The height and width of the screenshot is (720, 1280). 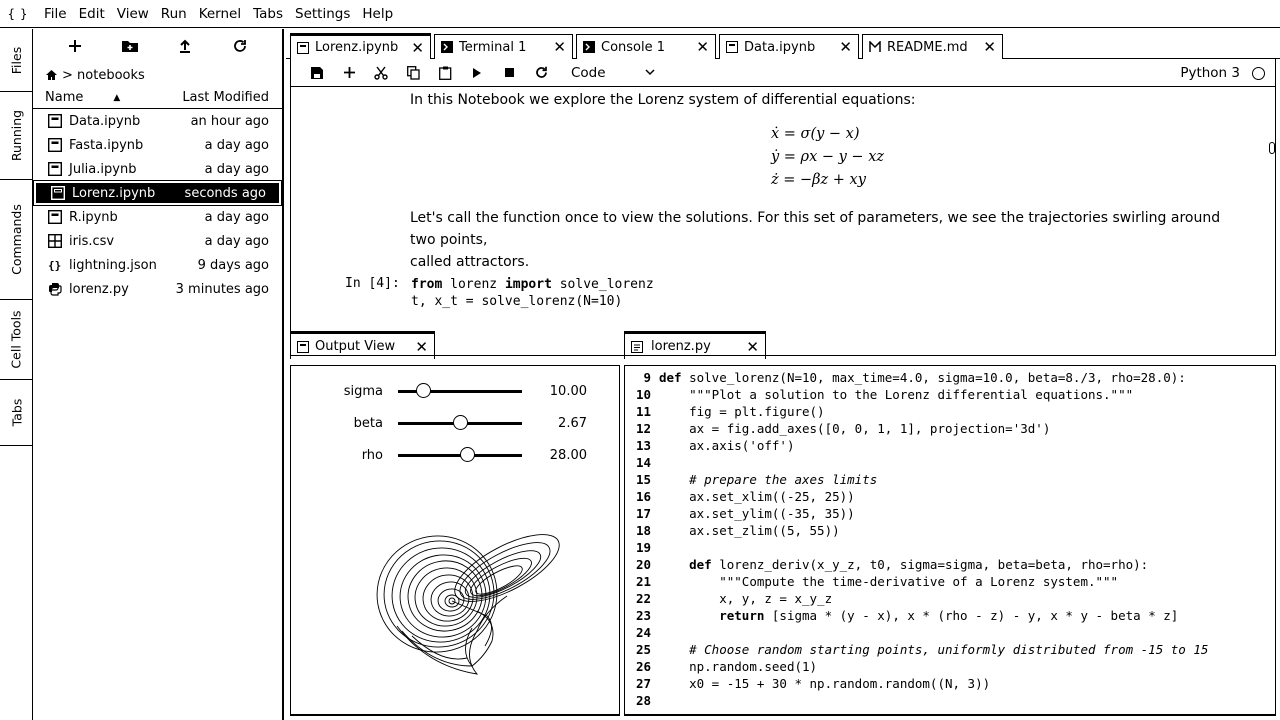 What do you see at coordinates (16, 340) in the screenshot?
I see `sidebar-tab-cell-tools: Cell Tools` at bounding box center [16, 340].